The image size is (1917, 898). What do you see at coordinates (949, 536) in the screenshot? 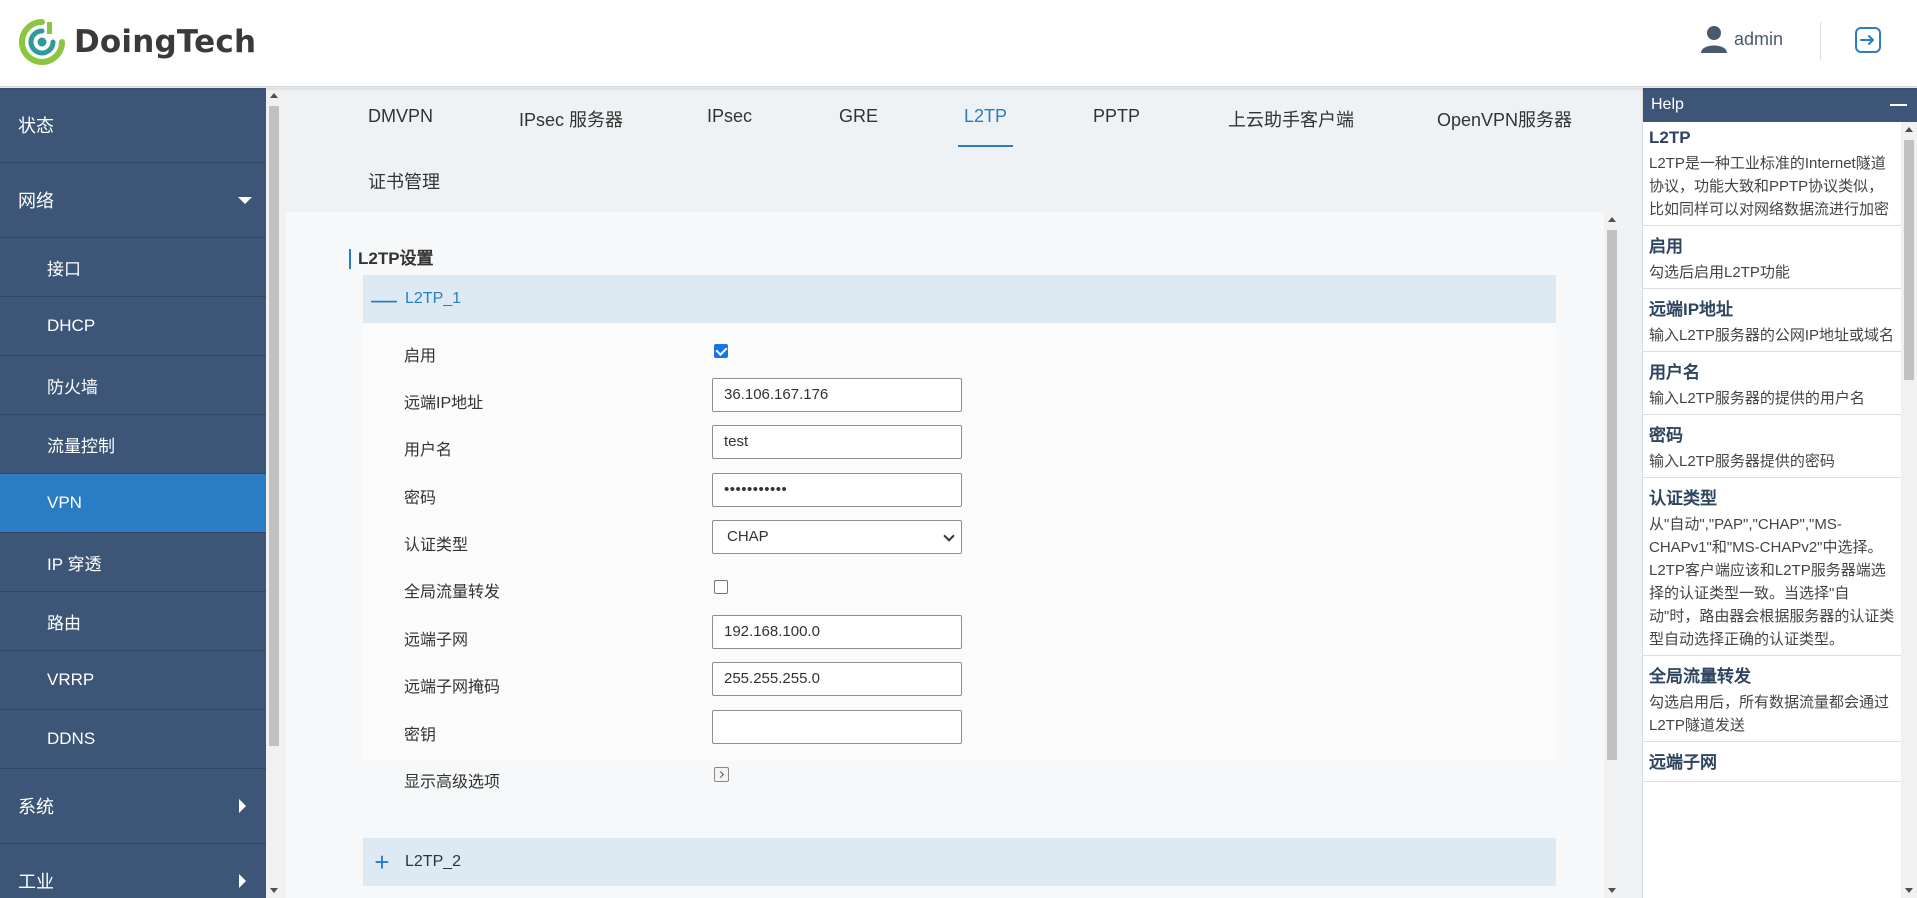
I see `chevron-down-icon` at bounding box center [949, 536].